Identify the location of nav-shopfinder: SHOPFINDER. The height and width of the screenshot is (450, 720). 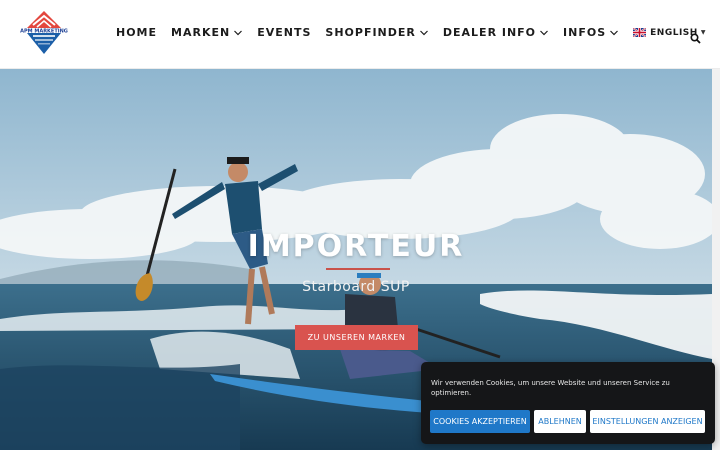
(376, 32).